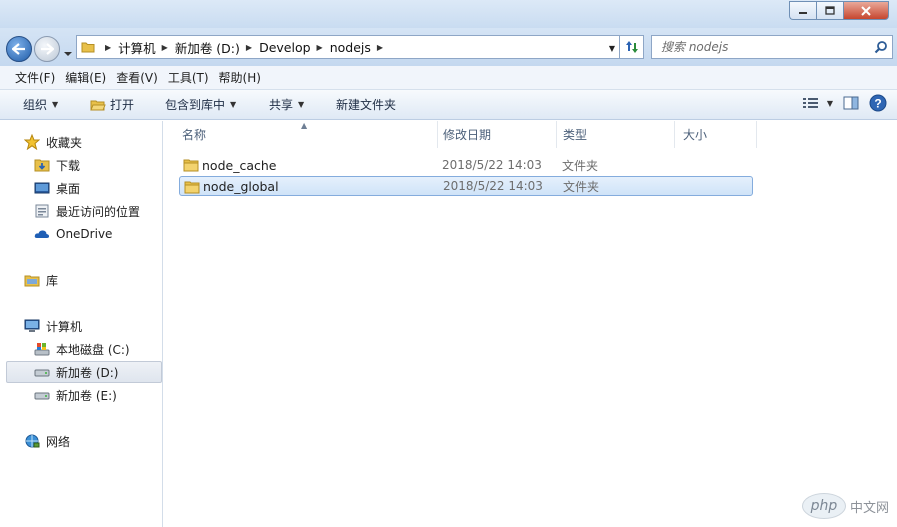  What do you see at coordinates (695, 135) in the screenshot?
I see `column-header-size-label: 大小` at bounding box center [695, 135].